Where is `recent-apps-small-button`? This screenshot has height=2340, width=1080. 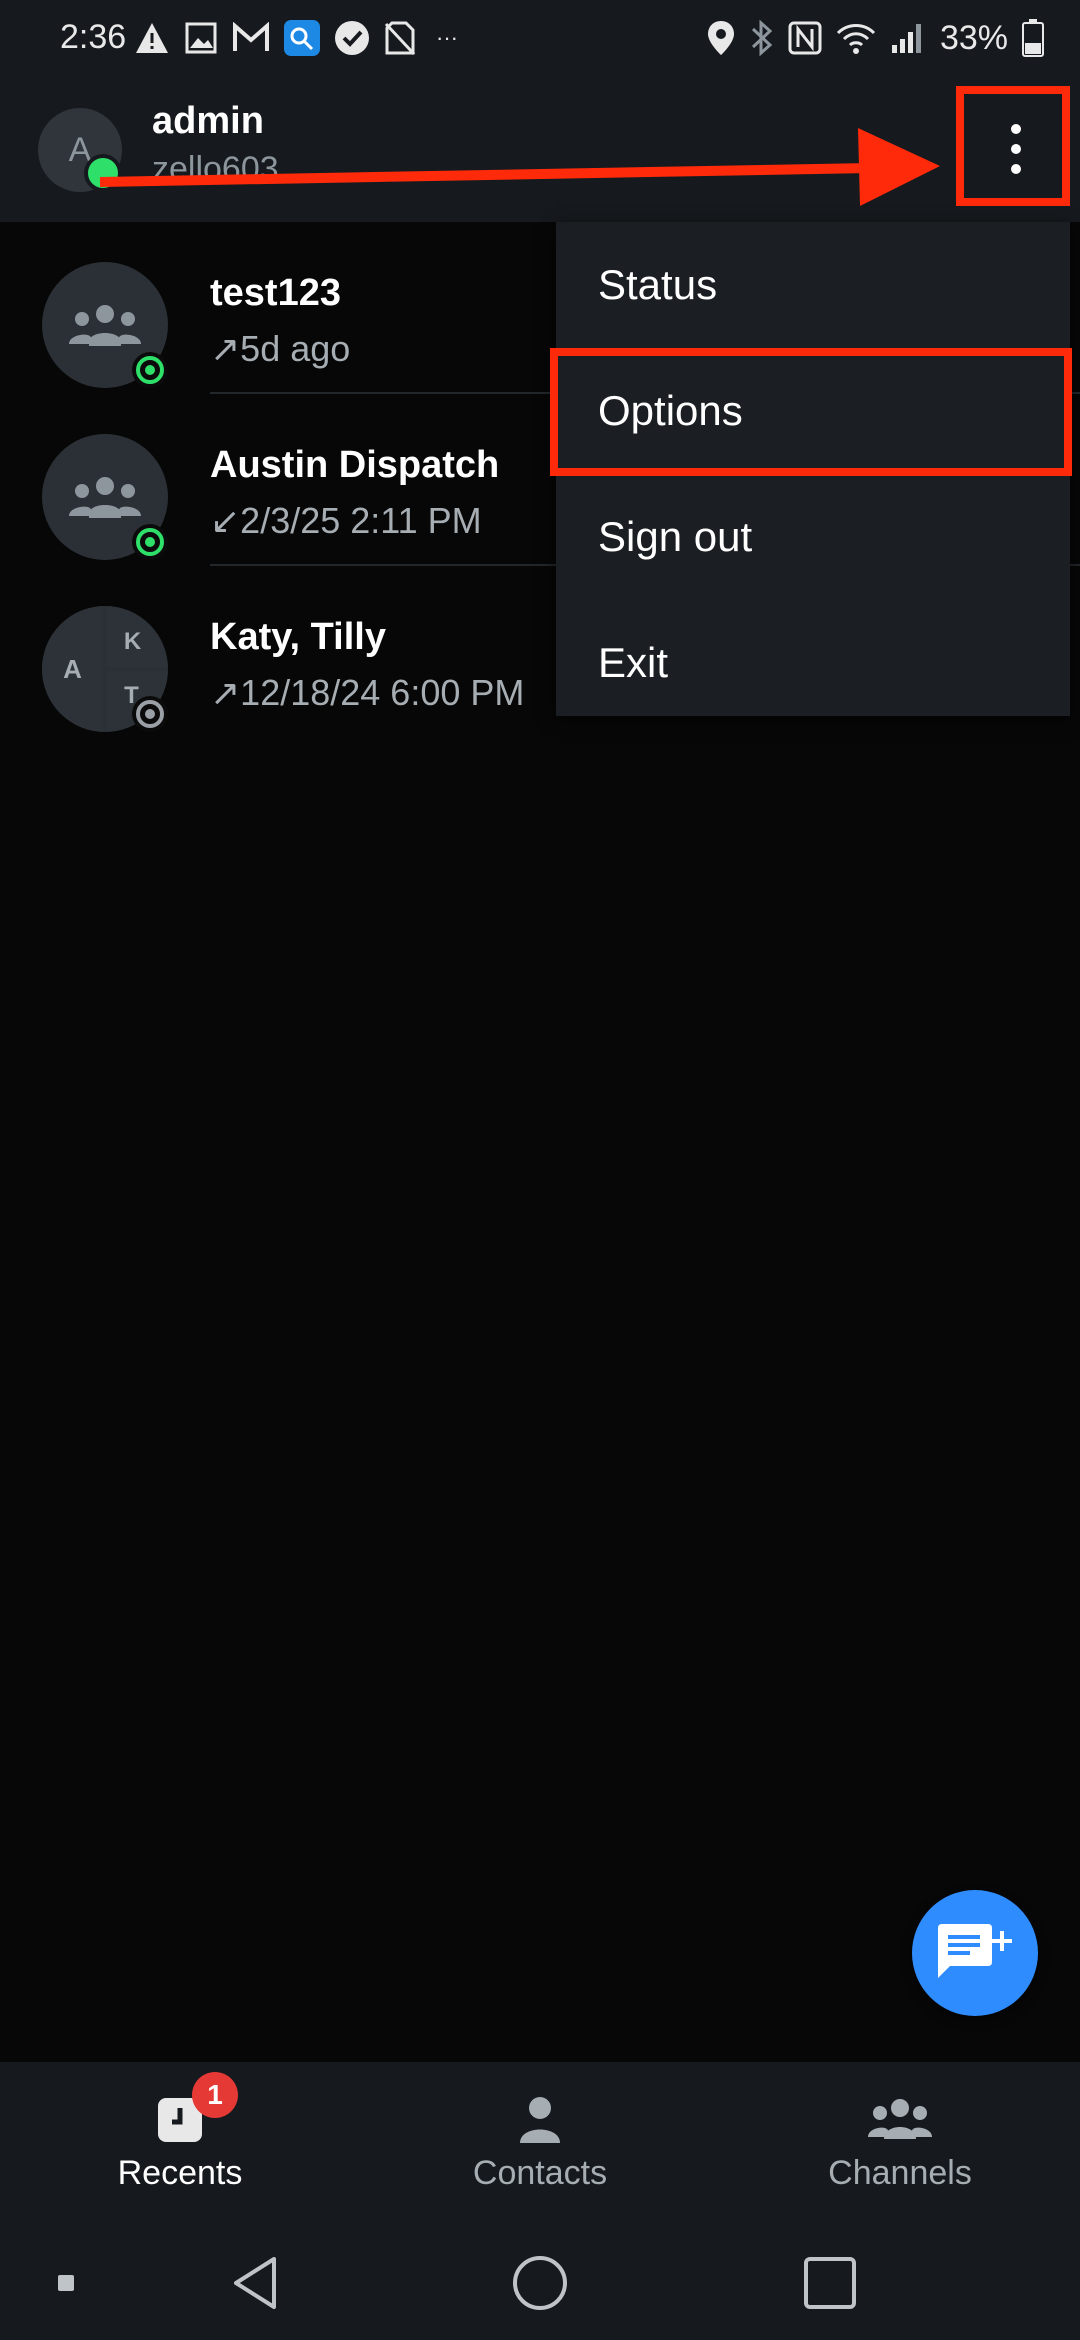
recent-apps-small-button is located at coordinates (66, 2283).